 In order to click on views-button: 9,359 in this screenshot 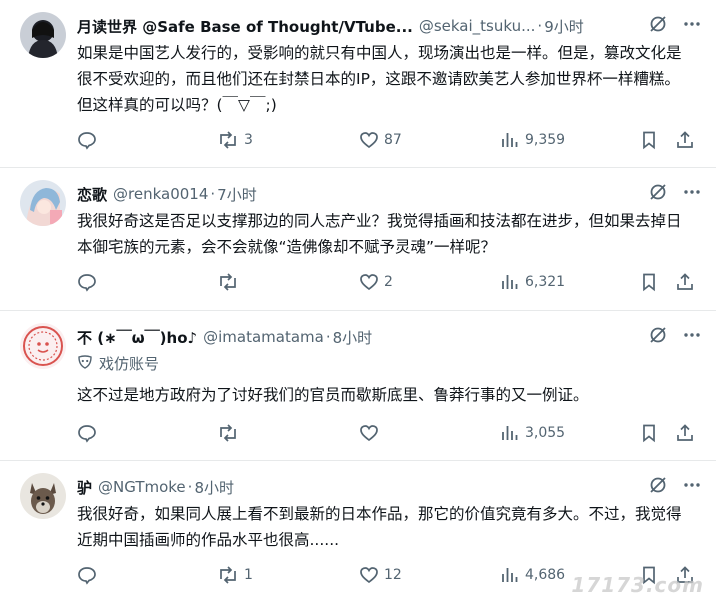, I will do `click(532, 140)`.